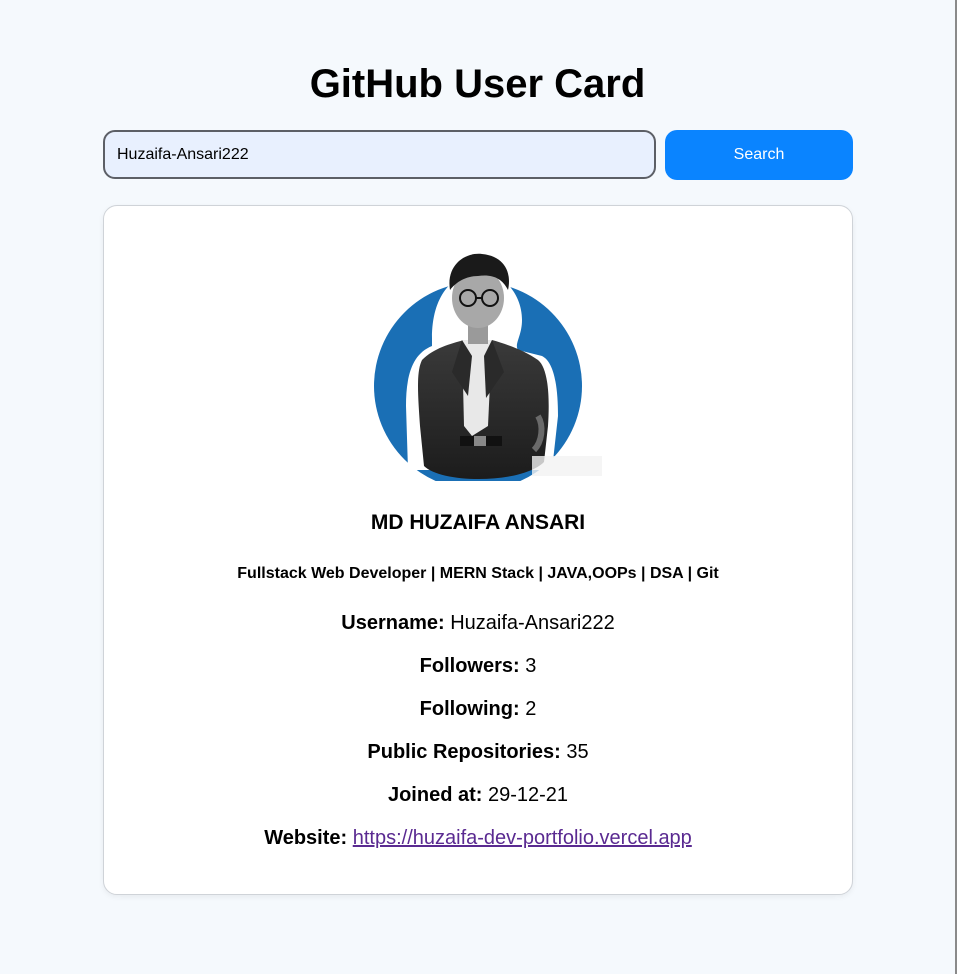  Describe the element at coordinates (488, 367) in the screenshot. I see `user-avatar` at that location.